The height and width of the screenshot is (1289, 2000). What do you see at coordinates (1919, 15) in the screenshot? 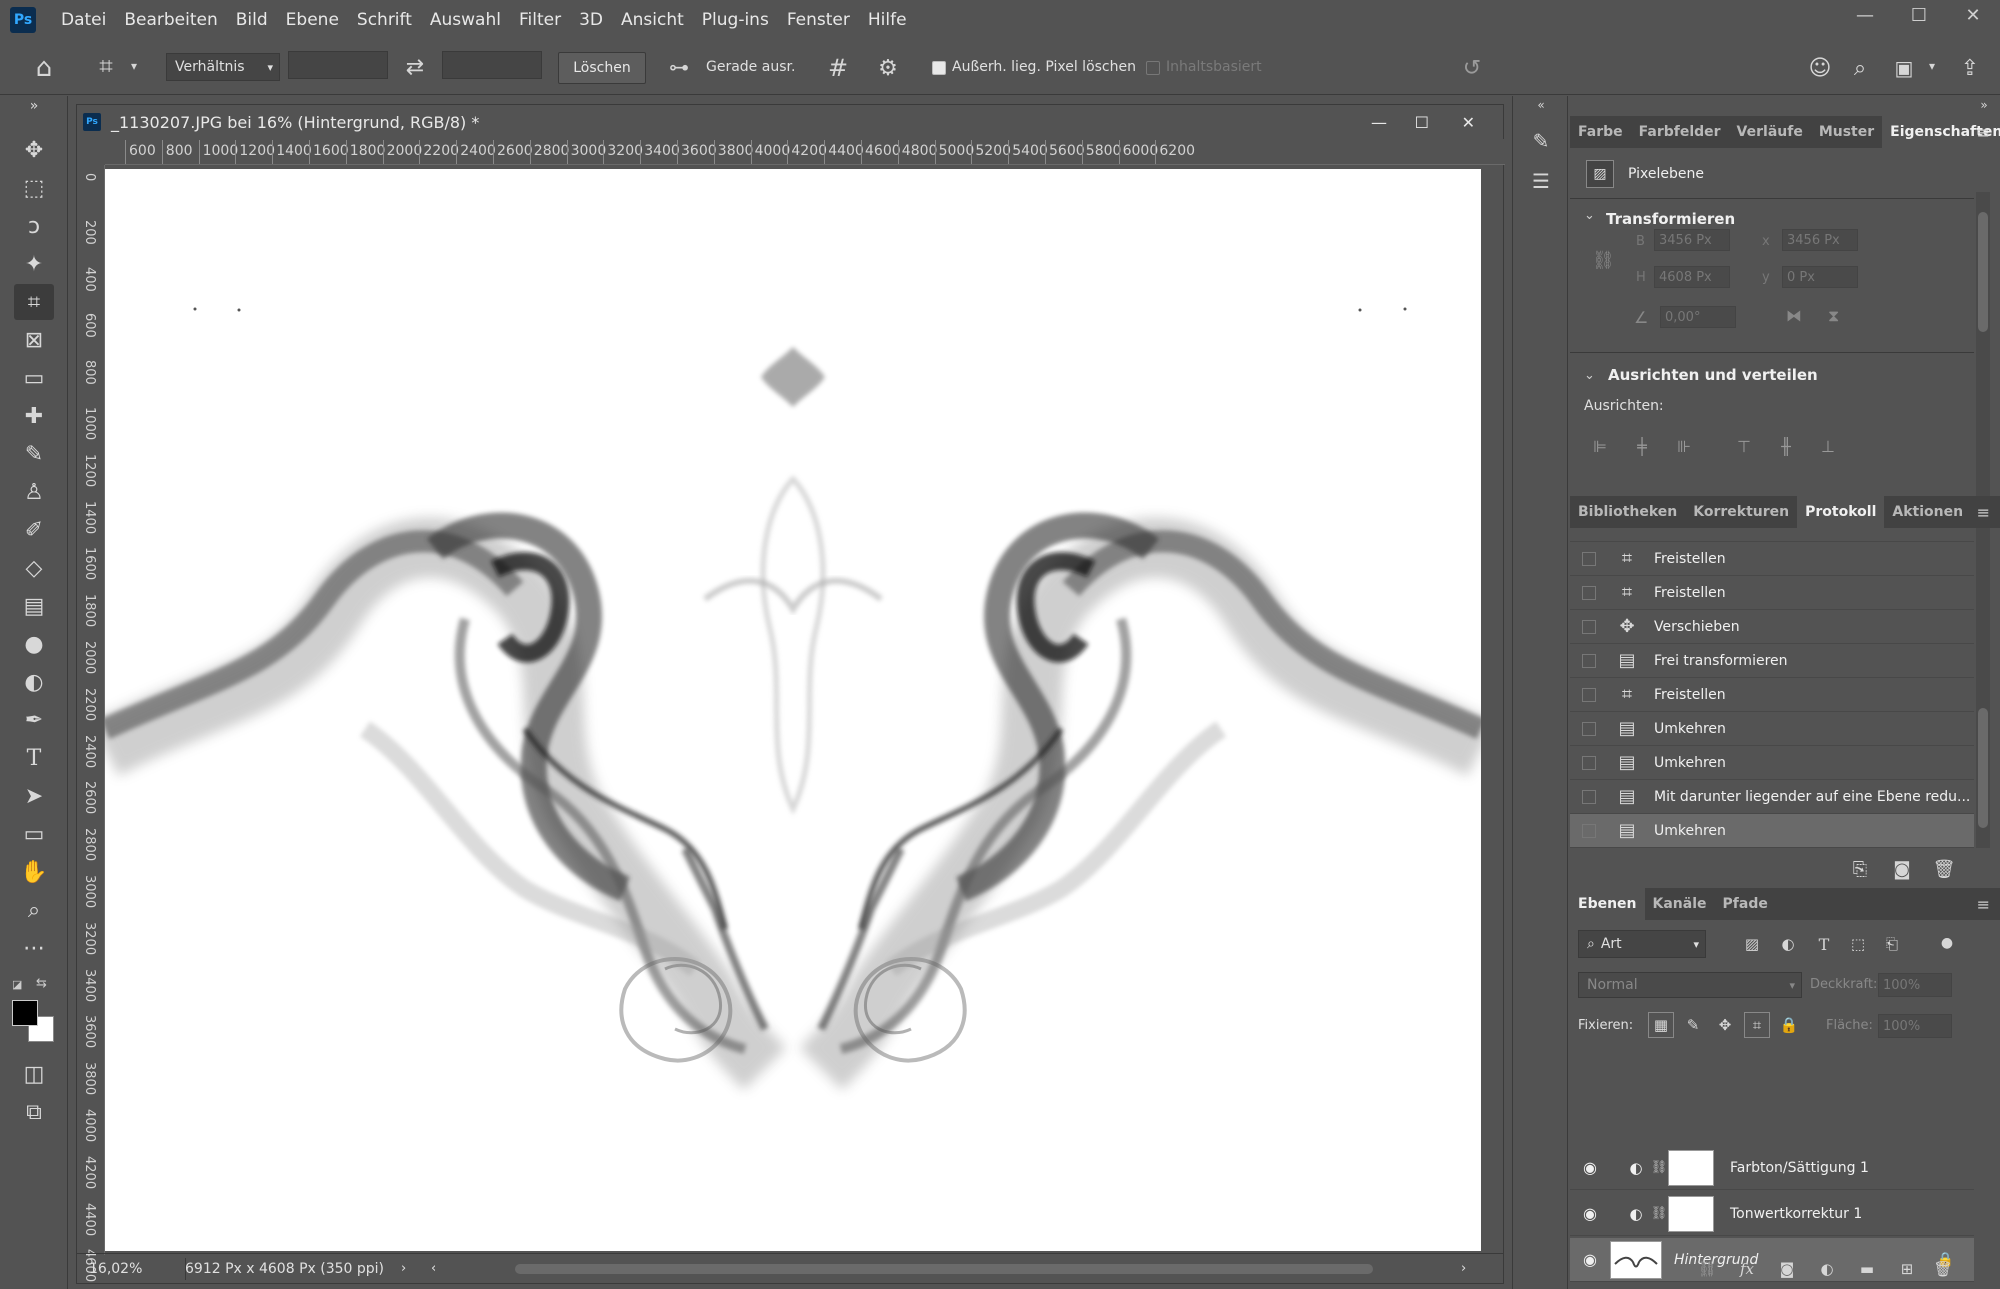
I see `maximize-icon: ☐` at bounding box center [1919, 15].